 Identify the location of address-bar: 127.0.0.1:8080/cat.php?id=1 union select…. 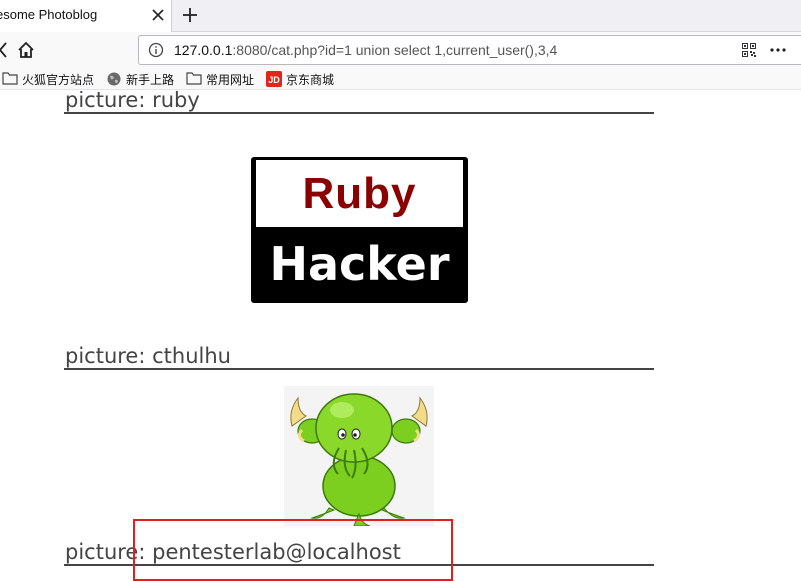
(469, 50).